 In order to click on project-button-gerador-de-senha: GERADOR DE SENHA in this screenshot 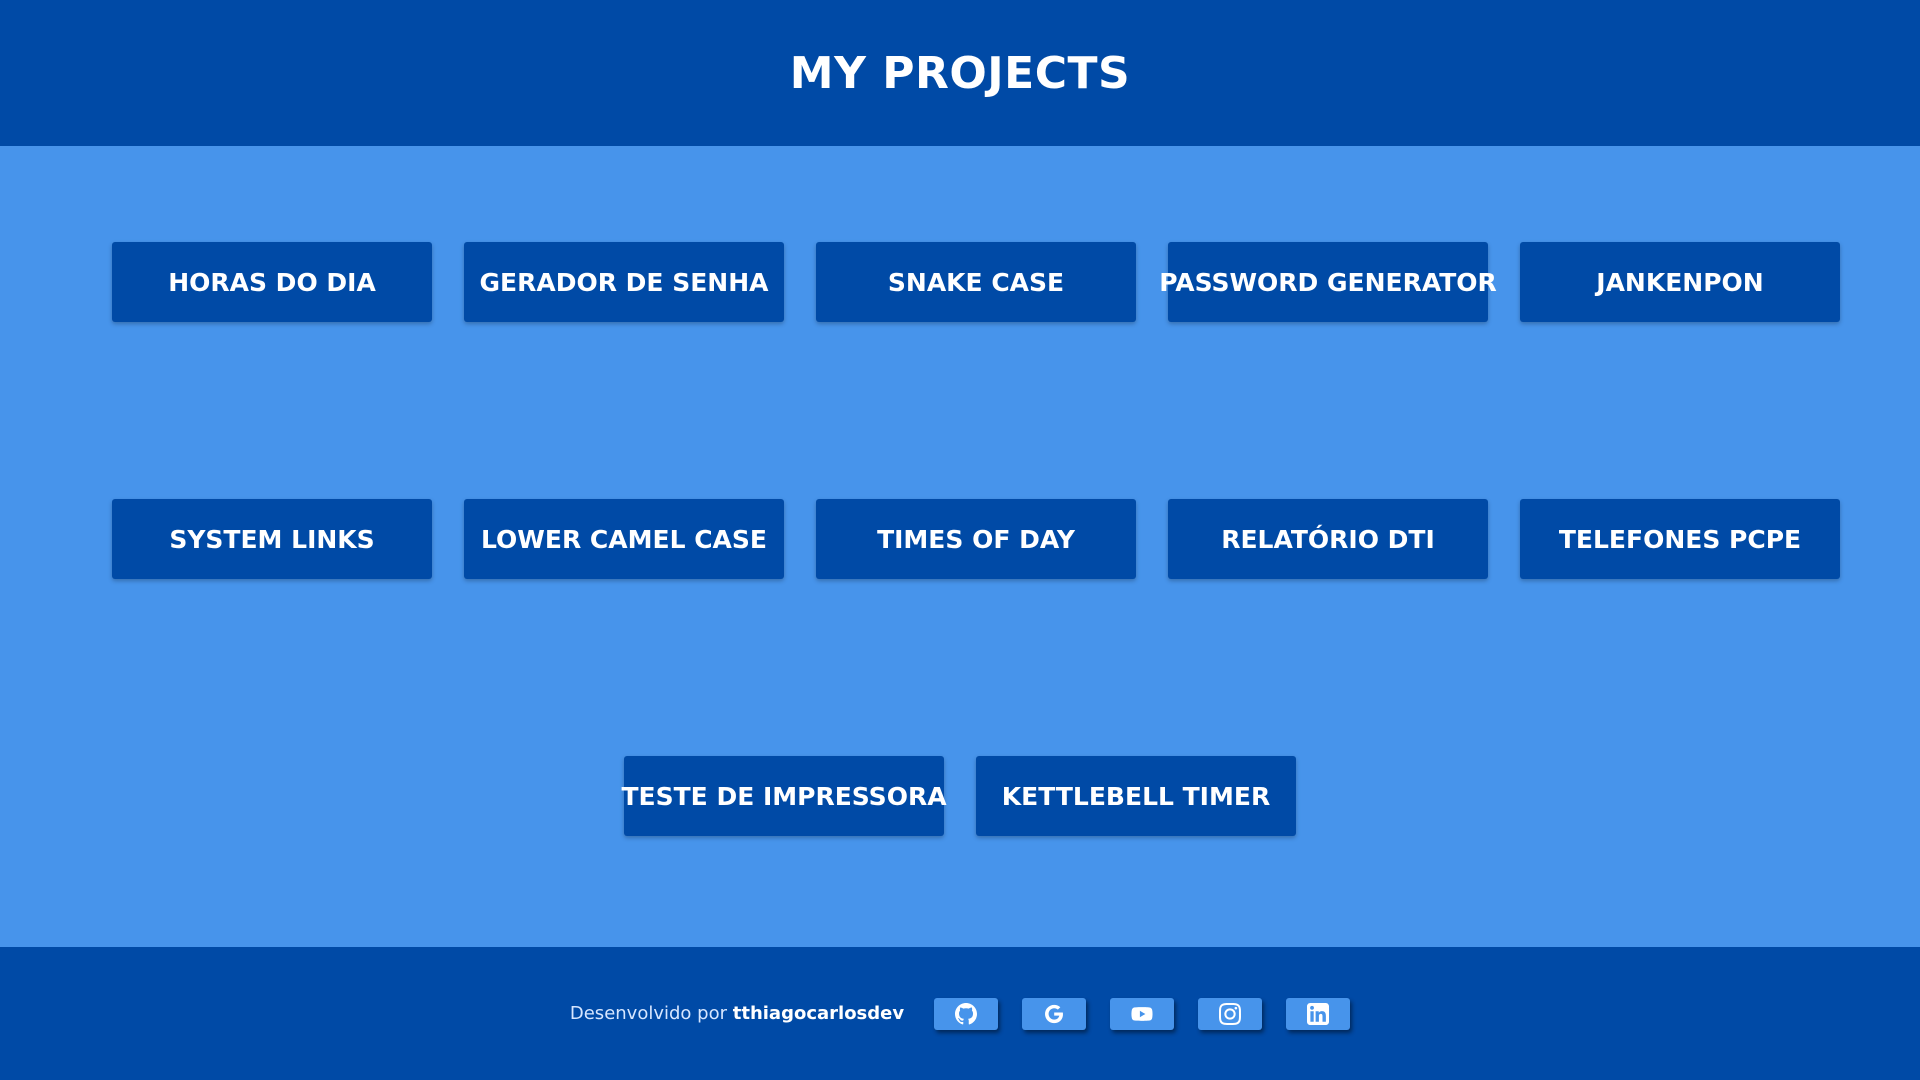, I will do `click(624, 282)`.